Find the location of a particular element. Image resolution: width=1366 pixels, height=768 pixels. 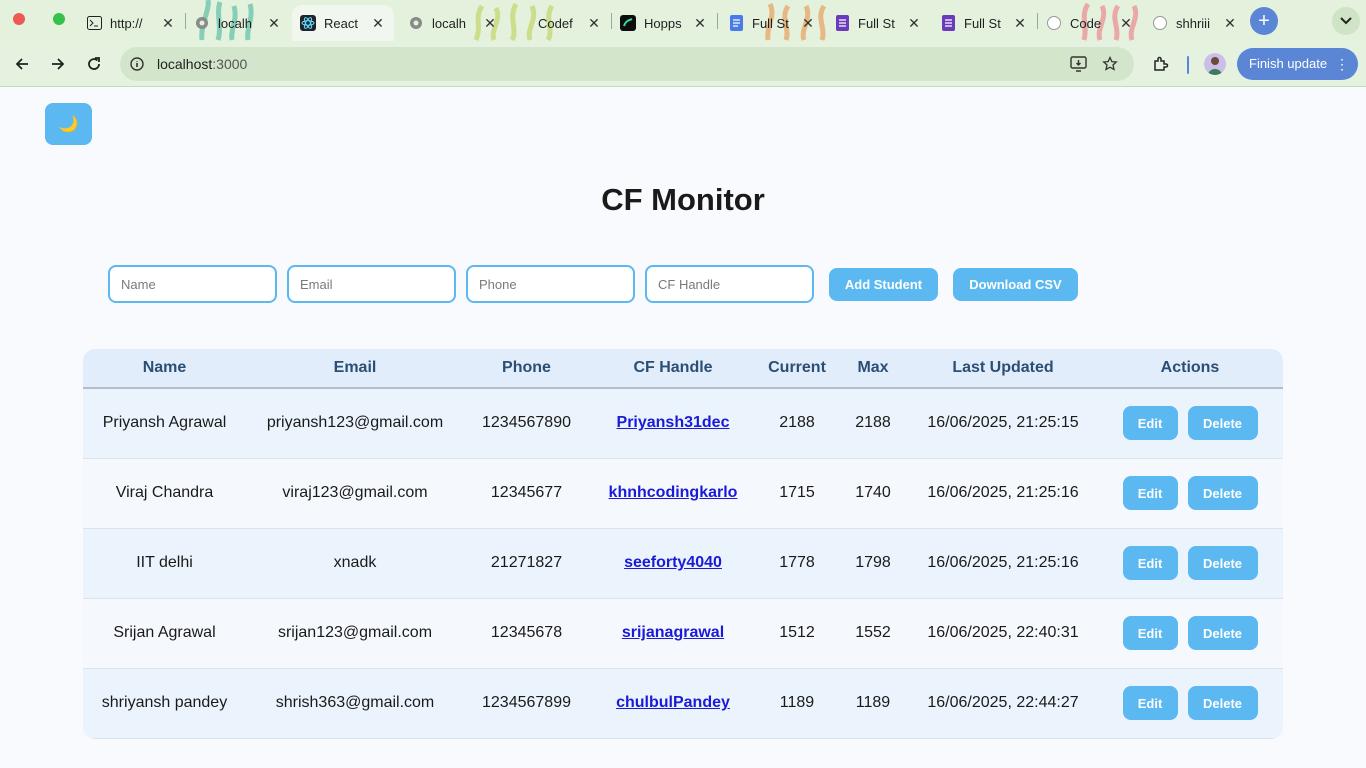

browser-tab: http:// ✕ is located at coordinates (131, 23).